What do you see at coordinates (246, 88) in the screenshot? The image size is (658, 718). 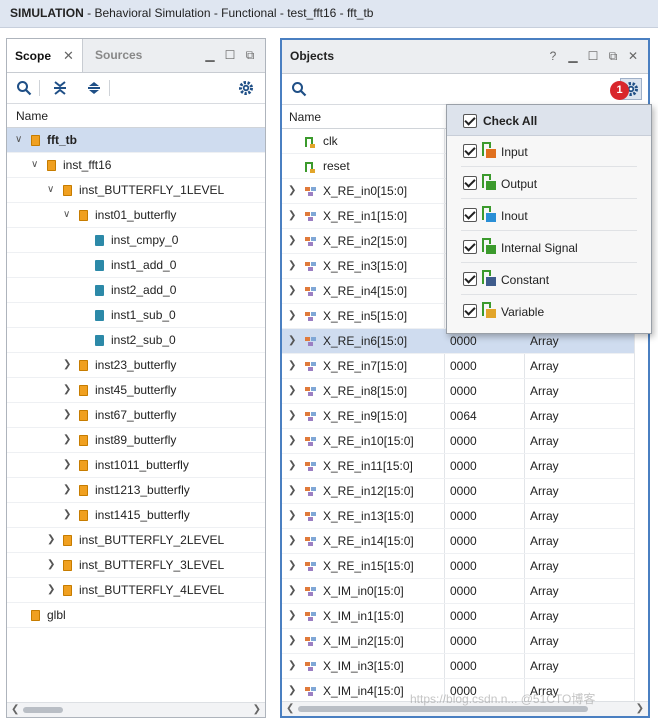 I see `gear-icon` at bounding box center [246, 88].